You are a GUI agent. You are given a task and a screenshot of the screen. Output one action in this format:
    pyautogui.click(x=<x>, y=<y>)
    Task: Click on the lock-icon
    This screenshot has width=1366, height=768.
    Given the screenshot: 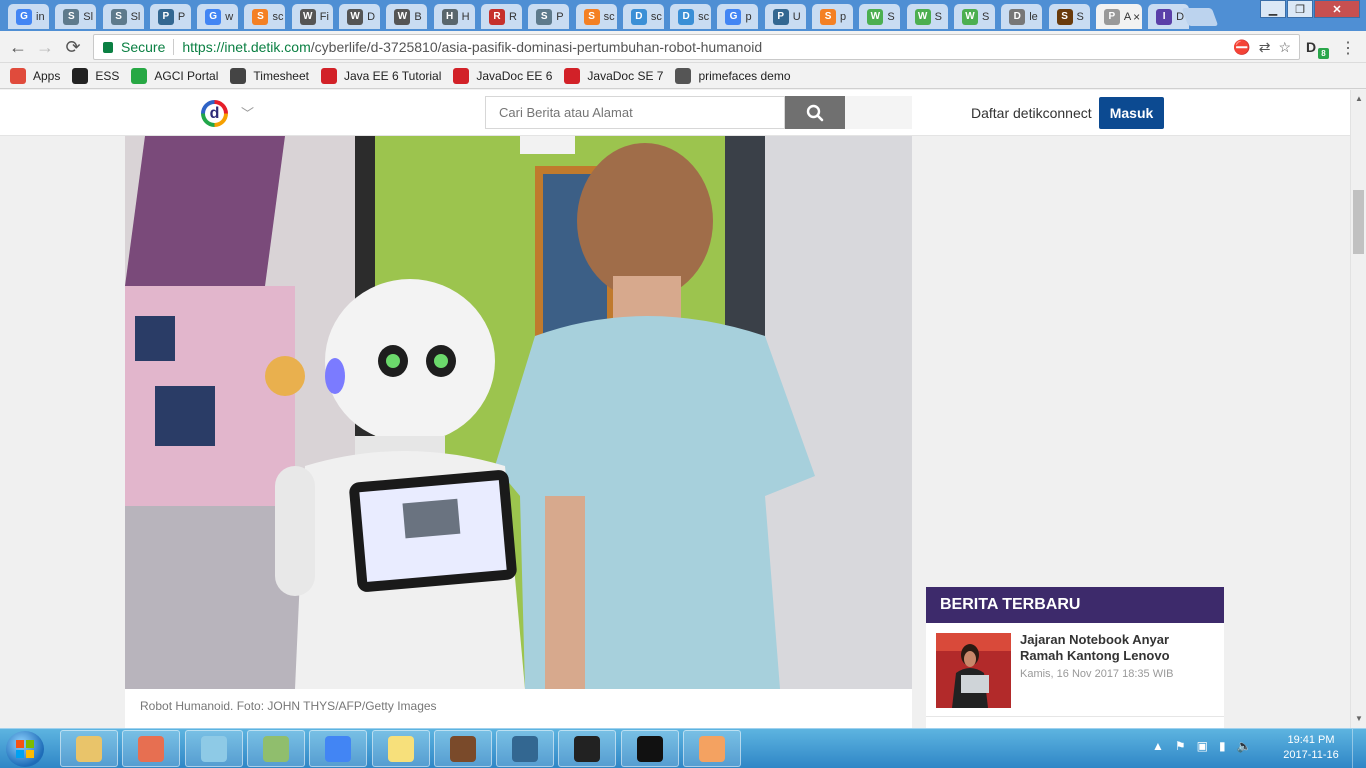 What is the action you would take?
    pyautogui.click(x=108, y=47)
    